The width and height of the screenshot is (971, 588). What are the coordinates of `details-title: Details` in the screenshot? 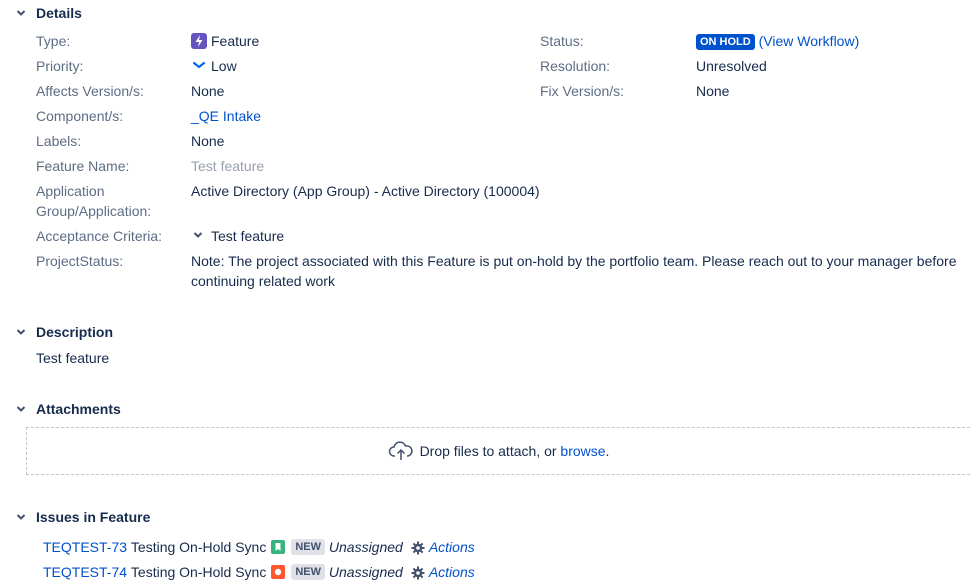 It's located at (59, 13).